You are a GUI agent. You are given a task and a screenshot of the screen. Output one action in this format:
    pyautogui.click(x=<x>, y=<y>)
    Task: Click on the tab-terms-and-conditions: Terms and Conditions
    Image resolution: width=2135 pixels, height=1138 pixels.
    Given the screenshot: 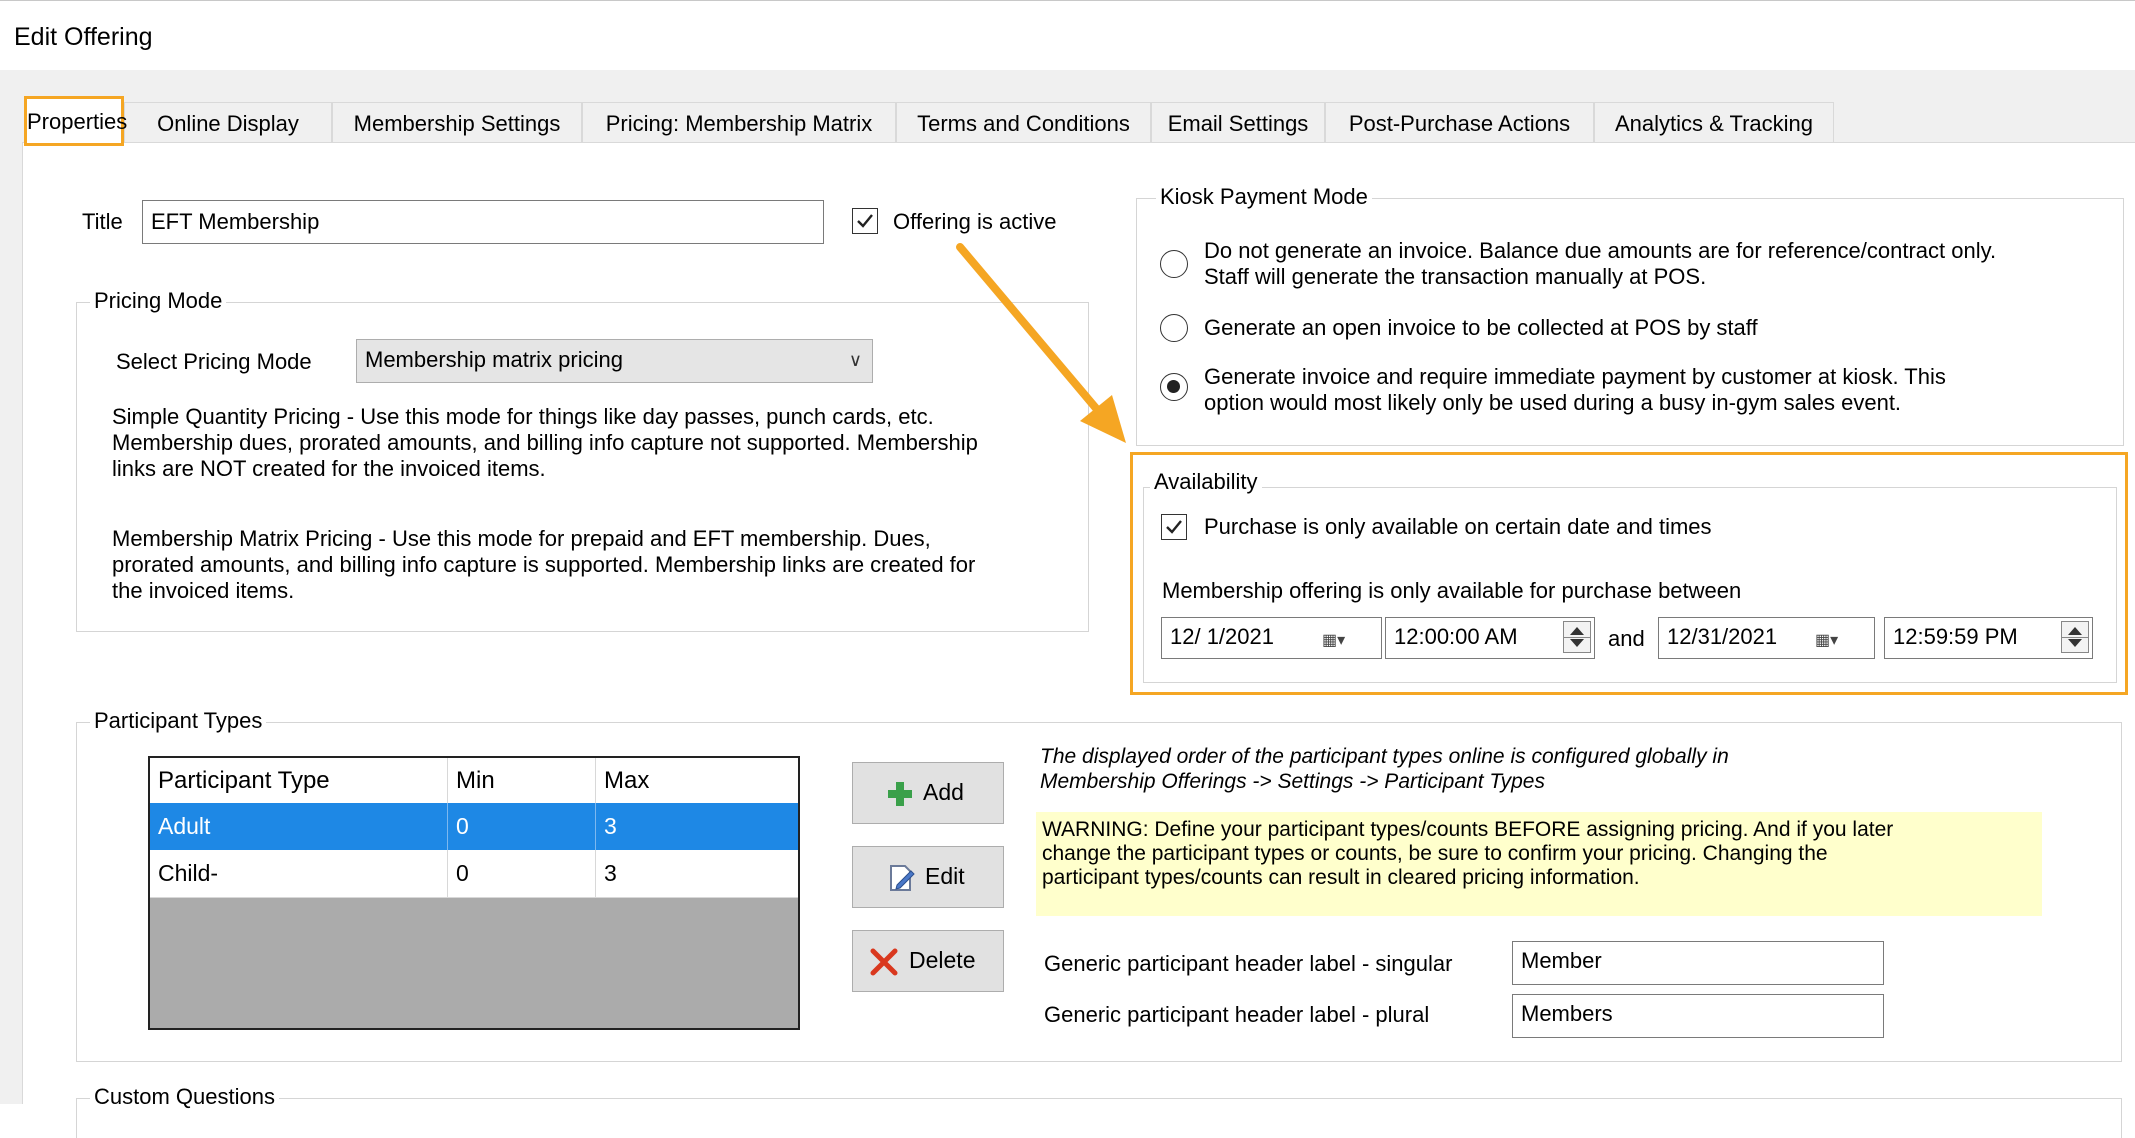 What is the action you would take?
    pyautogui.click(x=1023, y=122)
    